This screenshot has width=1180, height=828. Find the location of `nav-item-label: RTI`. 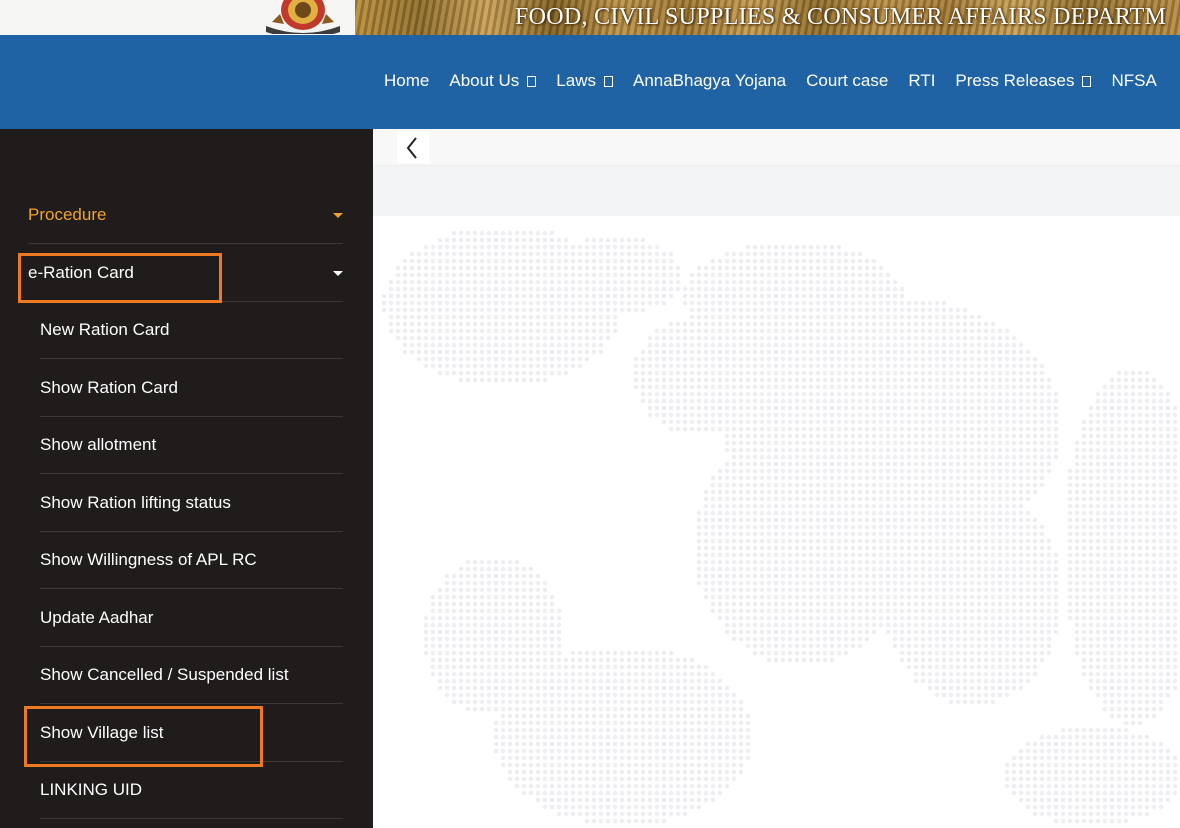

nav-item-label: RTI is located at coordinates (922, 80).